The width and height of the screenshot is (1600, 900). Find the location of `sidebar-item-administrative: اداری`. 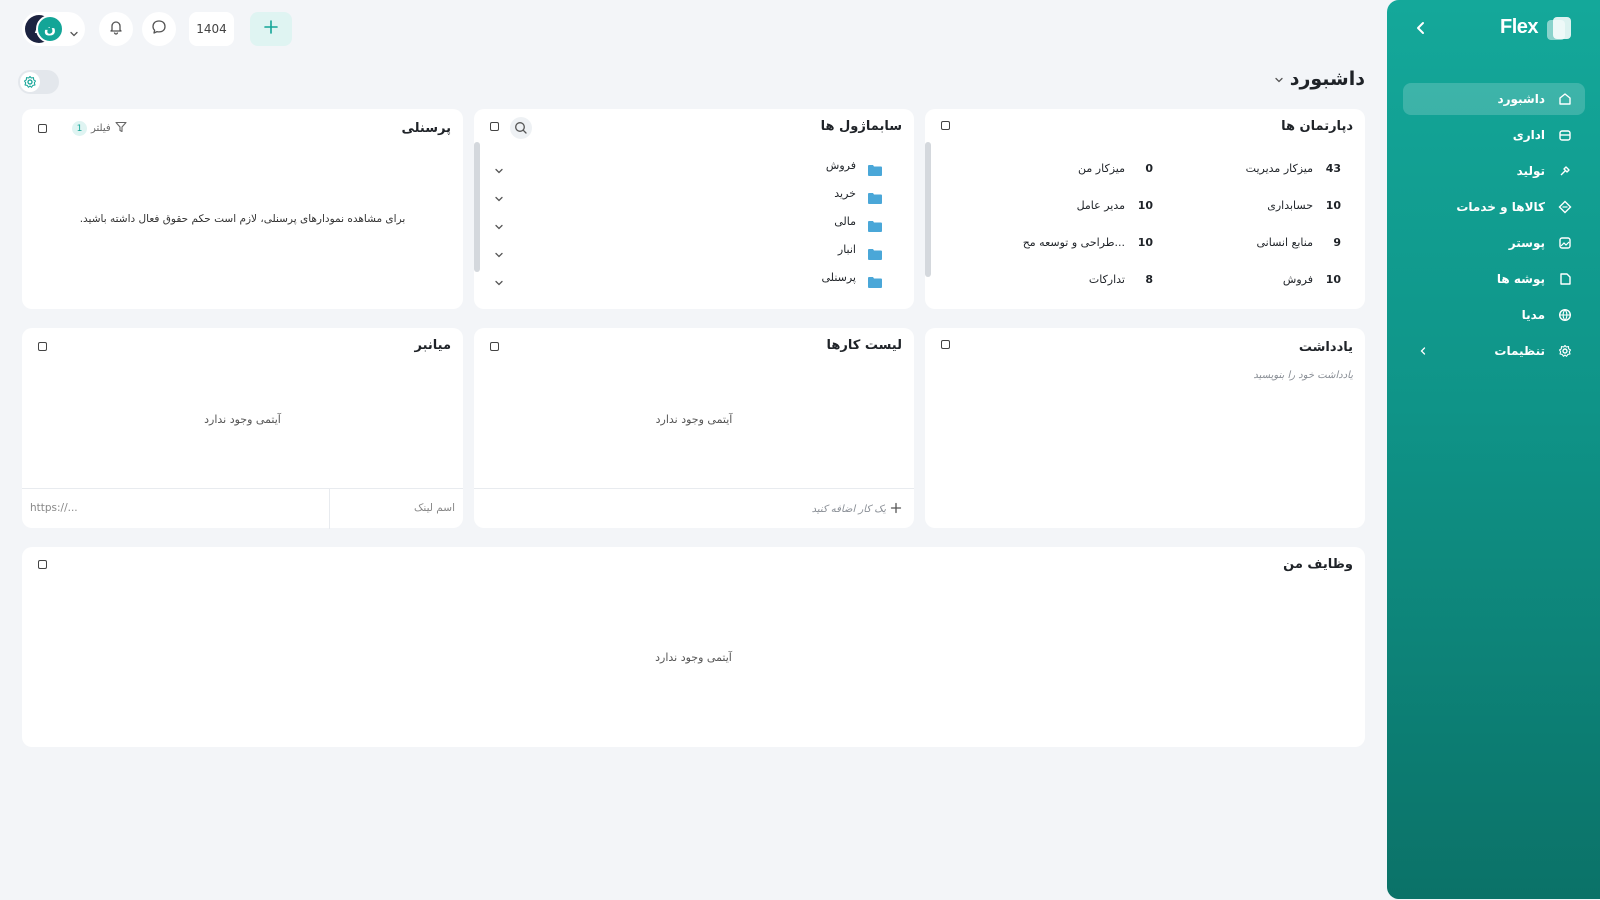

sidebar-item-administrative: اداری is located at coordinates (1494, 135).